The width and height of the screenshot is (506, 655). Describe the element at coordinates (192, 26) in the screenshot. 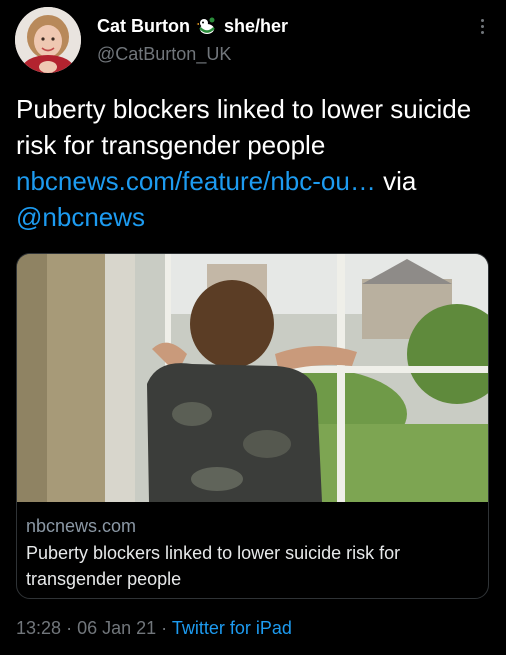

I see `author-name-row: Cat Burton she/her` at that location.